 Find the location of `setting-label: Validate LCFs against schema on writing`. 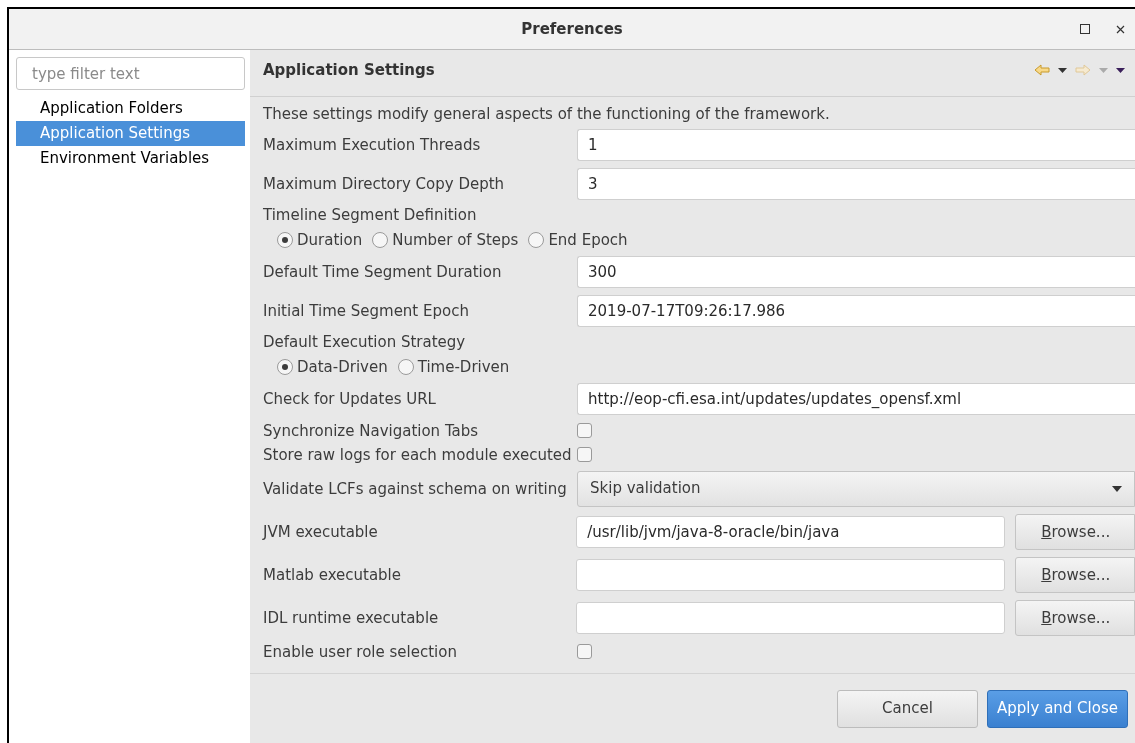

setting-label: Validate LCFs against schema on writing is located at coordinates (415, 488).